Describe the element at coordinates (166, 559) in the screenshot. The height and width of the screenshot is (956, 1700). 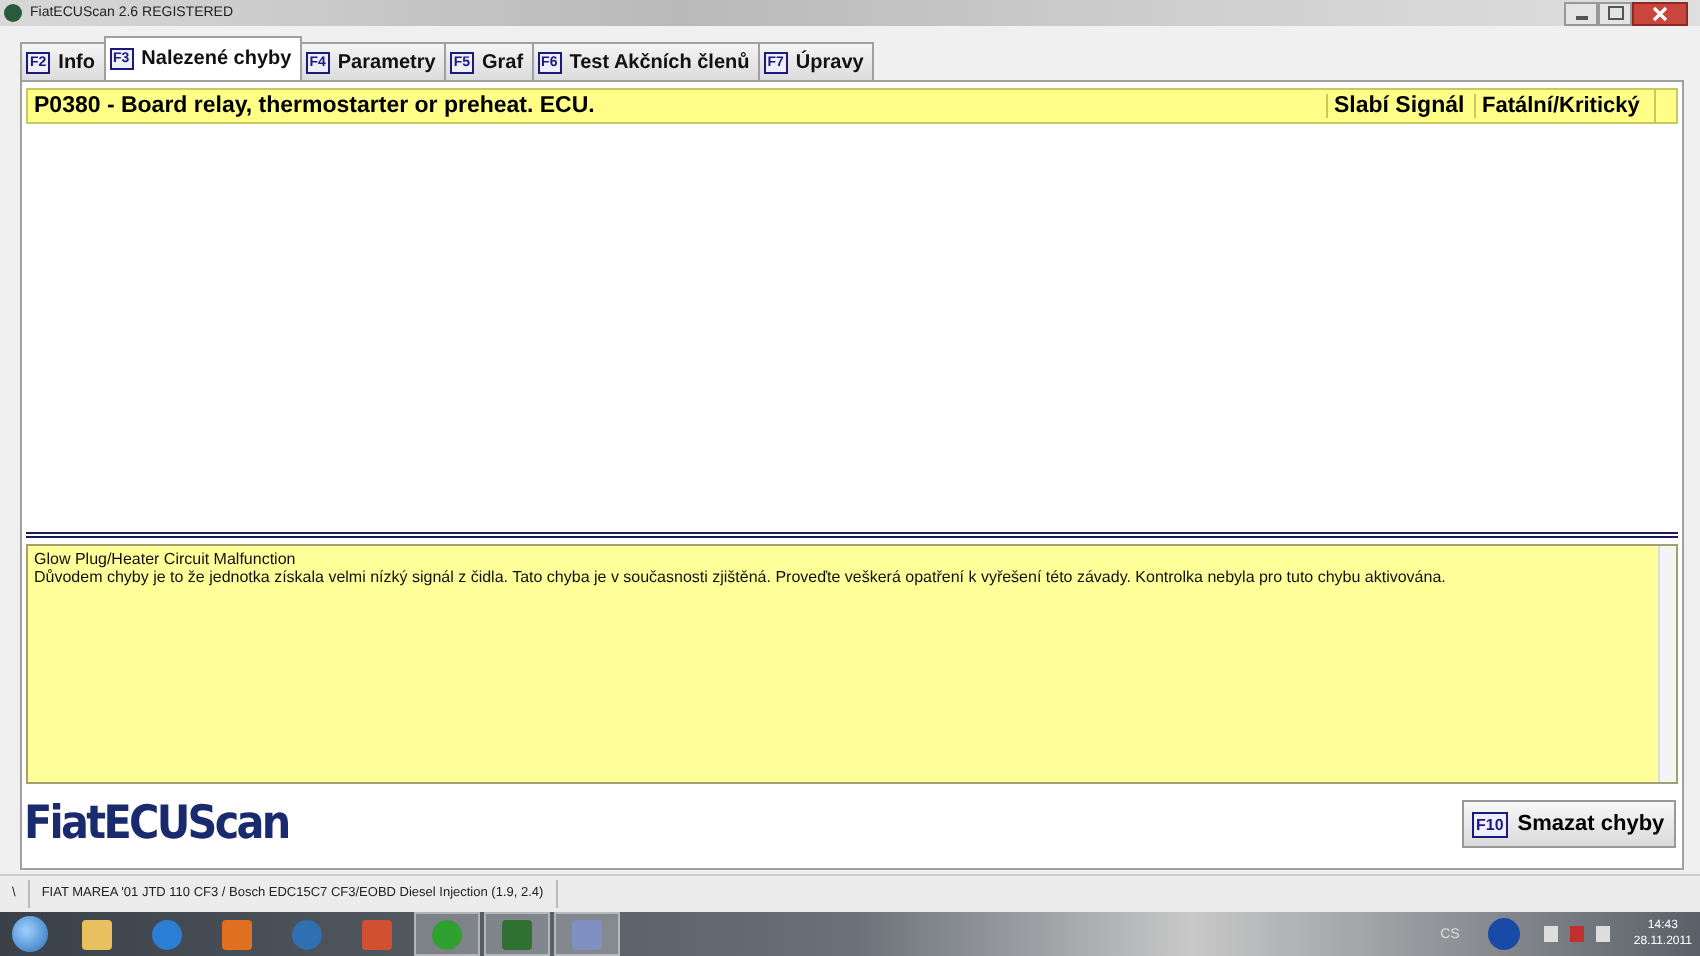
I see `description-title: Glow Plug/Heater Circuit Malfunction` at that location.